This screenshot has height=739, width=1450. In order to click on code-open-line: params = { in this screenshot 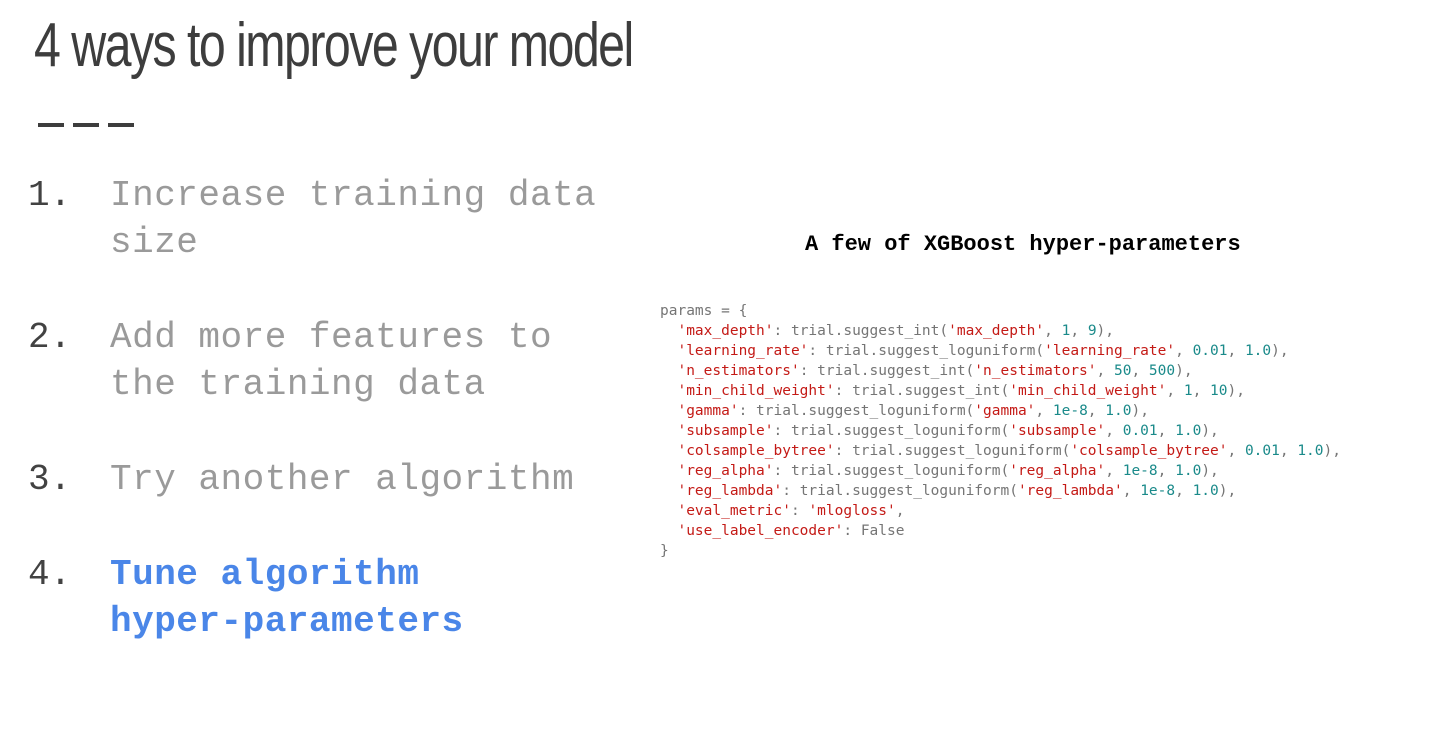, I will do `click(704, 311)`.